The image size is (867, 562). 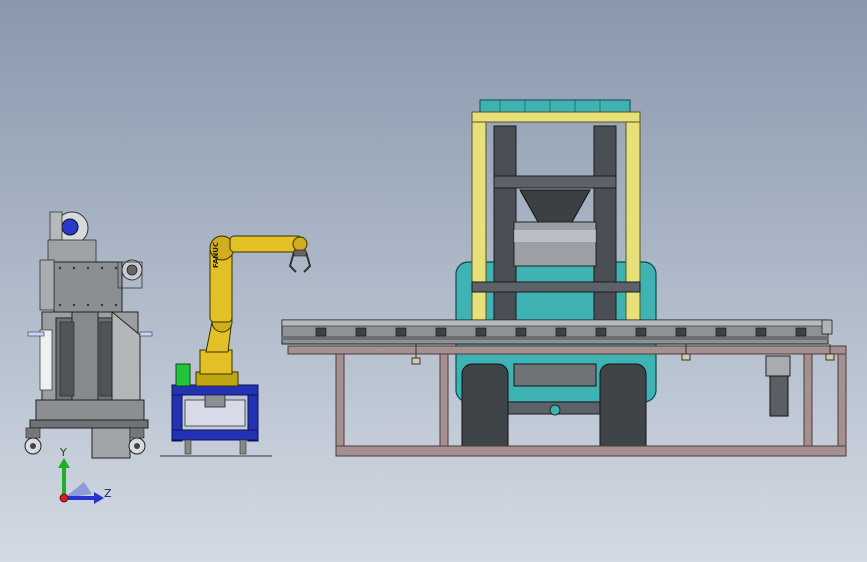 What do you see at coordinates (88, 335) in the screenshot?
I see `dosing-machine` at bounding box center [88, 335].